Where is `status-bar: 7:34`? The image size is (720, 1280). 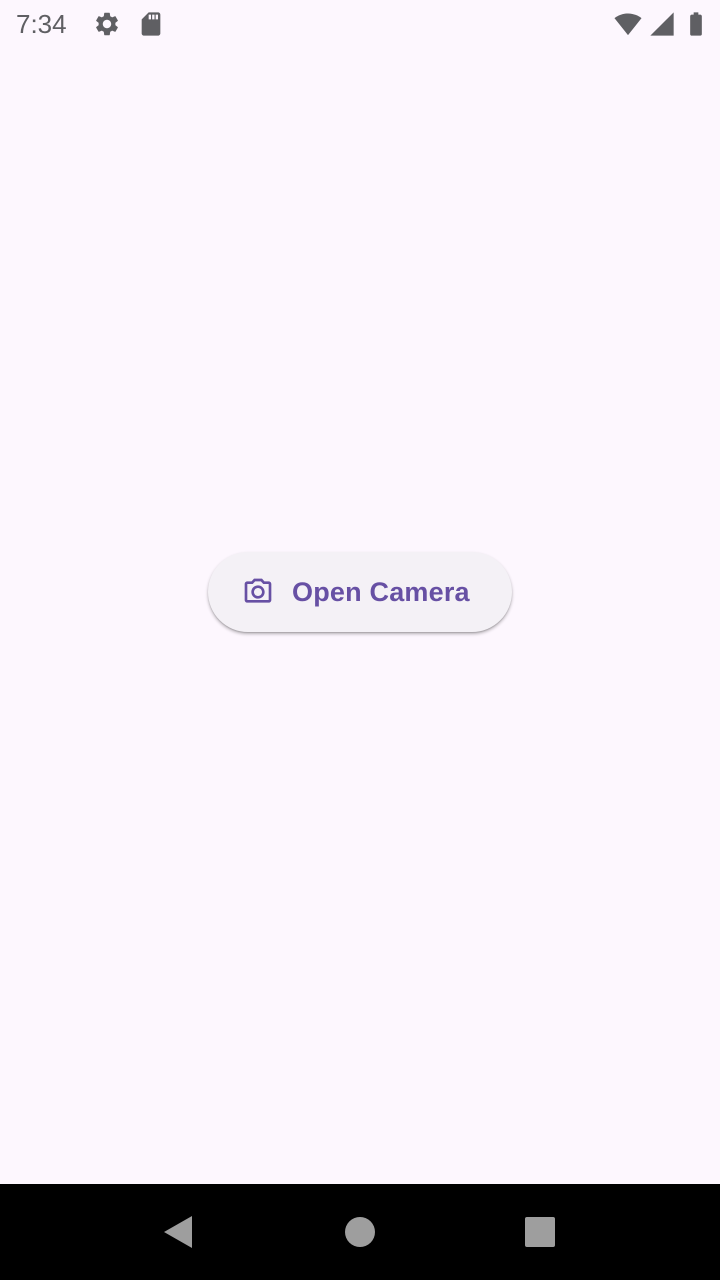 status-bar: 7:34 is located at coordinates (360, 24).